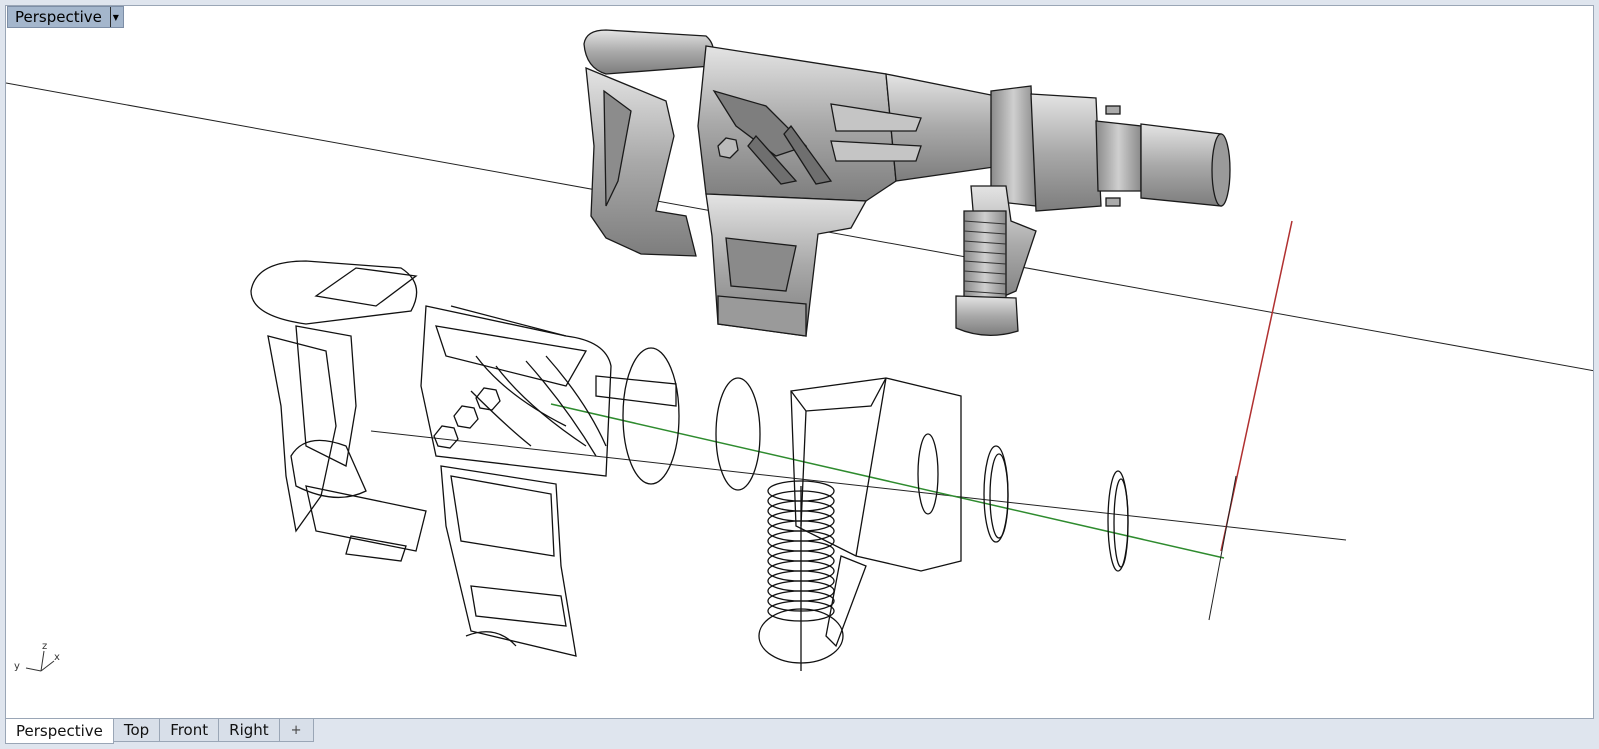 Image resolution: width=1599 pixels, height=749 pixels. I want to click on tab-label: Top, so click(136, 730).